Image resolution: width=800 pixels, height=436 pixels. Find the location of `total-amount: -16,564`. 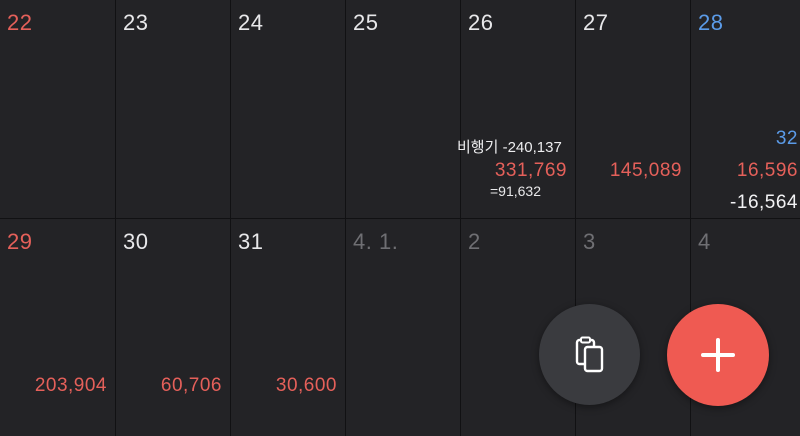

total-amount: -16,564 is located at coordinates (764, 202).